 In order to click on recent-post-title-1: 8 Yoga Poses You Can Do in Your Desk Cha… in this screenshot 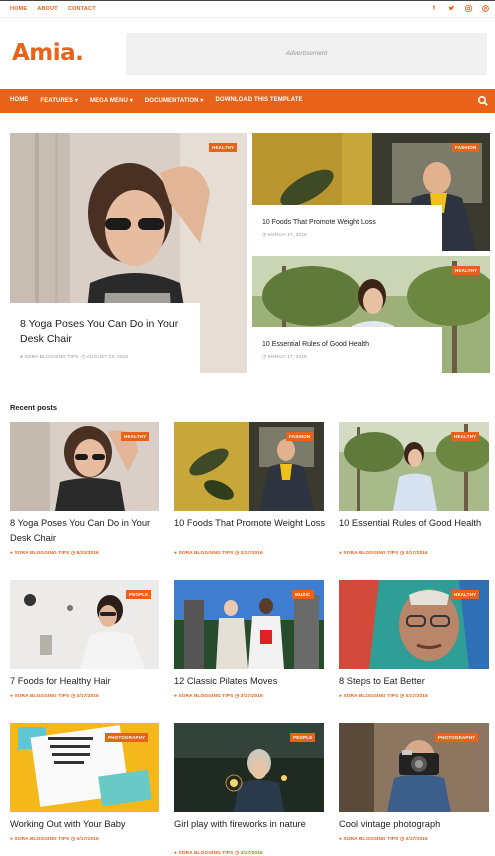, I will do `click(84, 531)`.